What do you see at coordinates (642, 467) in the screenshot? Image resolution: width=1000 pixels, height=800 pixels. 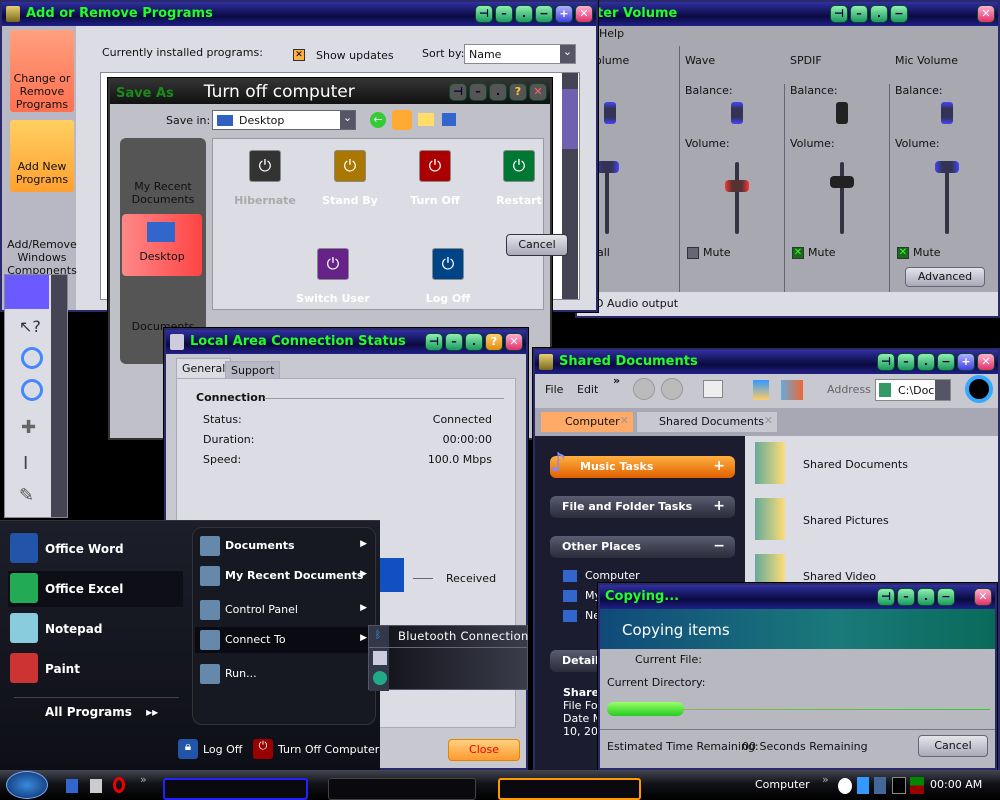 I see `panel-header: Music Tasks +` at bounding box center [642, 467].